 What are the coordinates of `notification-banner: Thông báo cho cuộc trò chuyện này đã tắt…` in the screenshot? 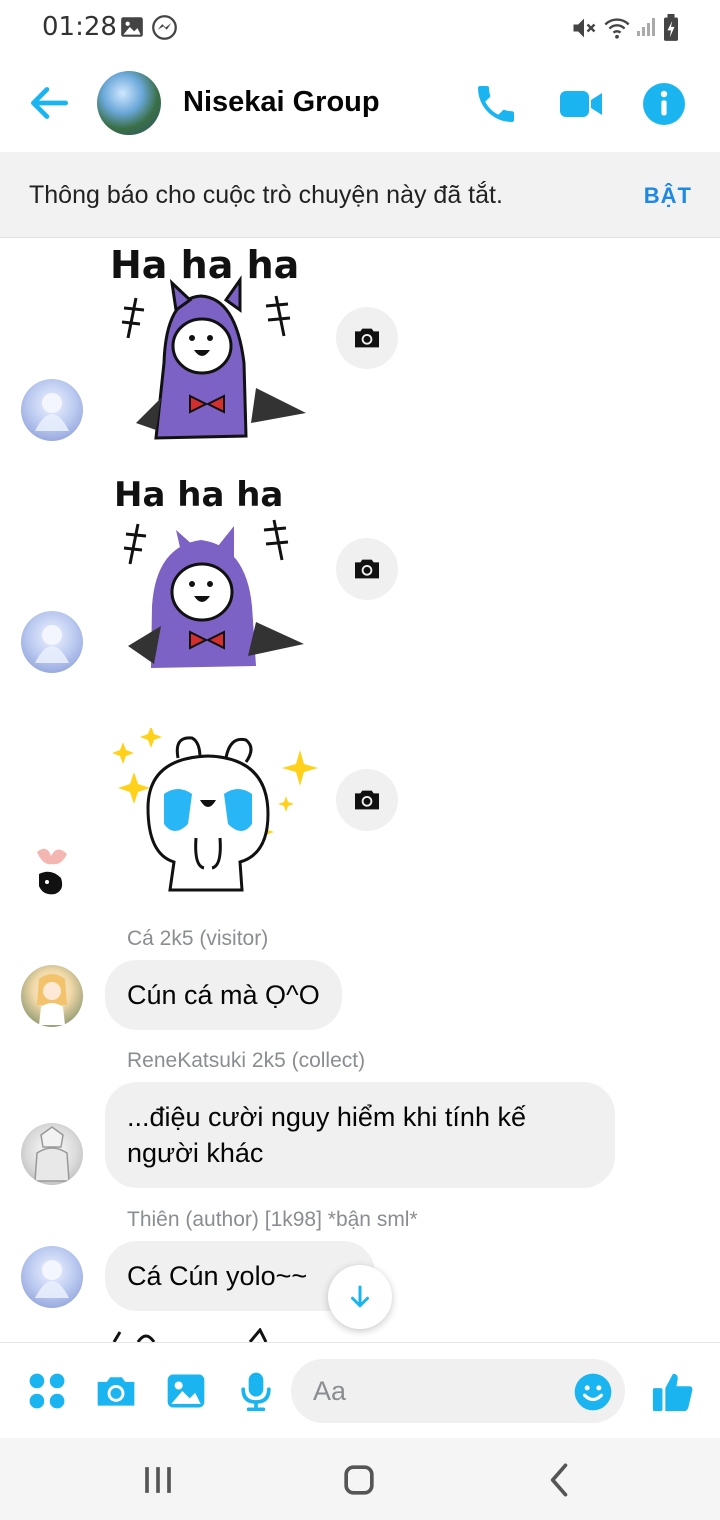 It's located at (360, 195).